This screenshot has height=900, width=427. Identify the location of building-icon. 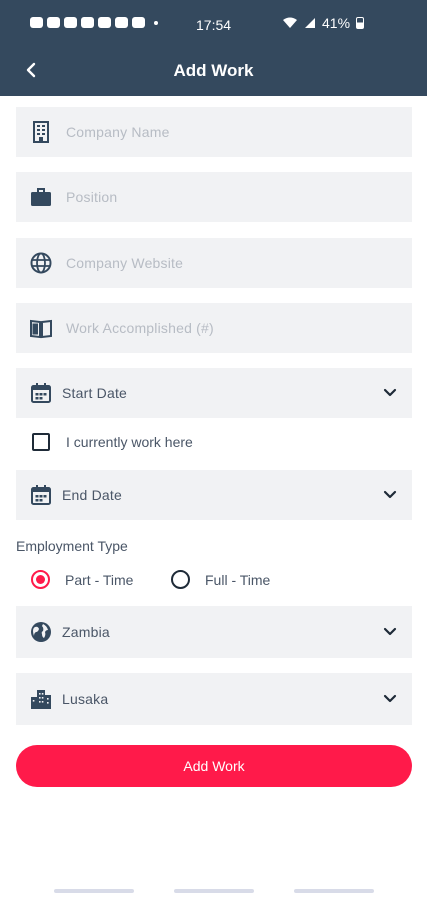
(41, 132).